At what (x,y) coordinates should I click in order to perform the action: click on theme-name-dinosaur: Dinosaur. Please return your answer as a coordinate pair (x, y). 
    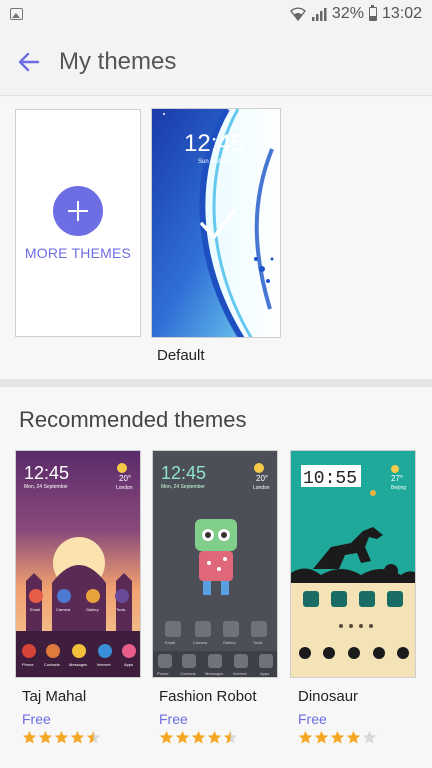
    Looking at the image, I should click on (328, 696).